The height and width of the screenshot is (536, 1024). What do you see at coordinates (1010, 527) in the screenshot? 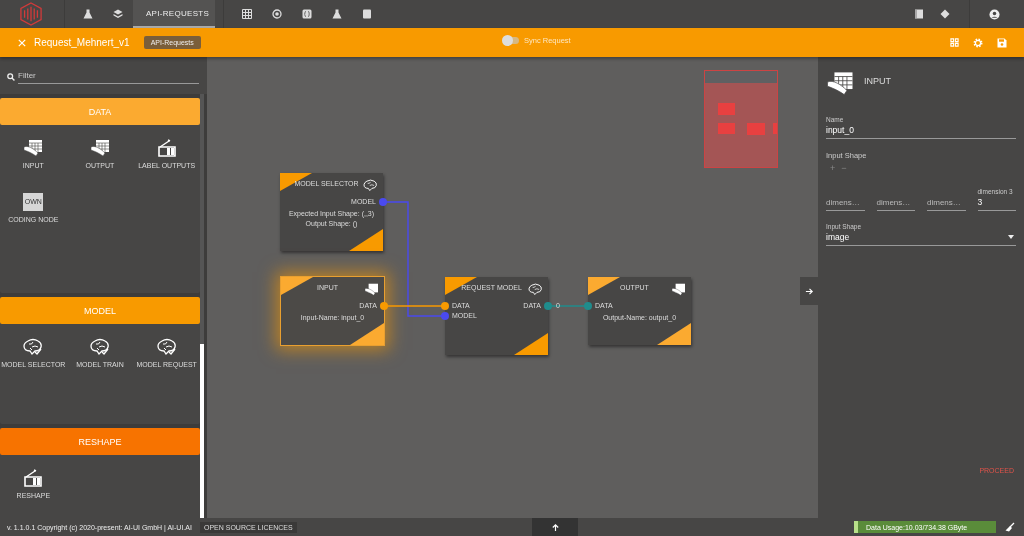
I see `broom-icon` at bounding box center [1010, 527].